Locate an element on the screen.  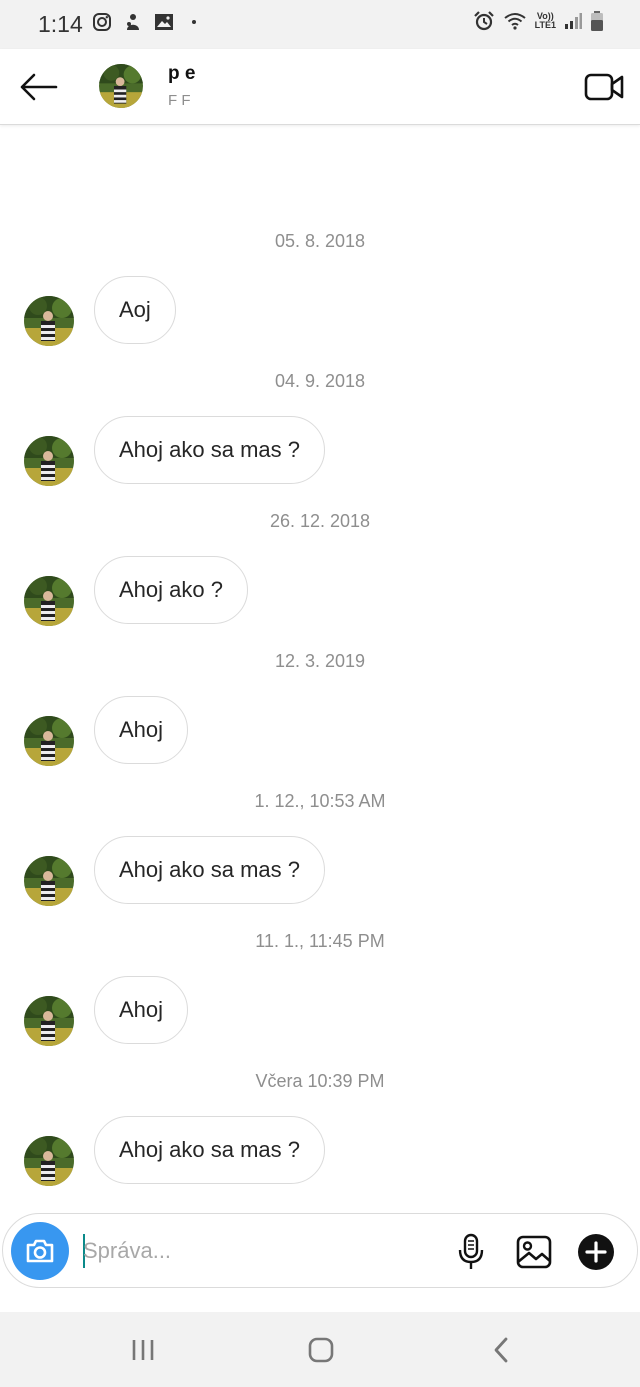
camera-button is located at coordinates (40, 1251).